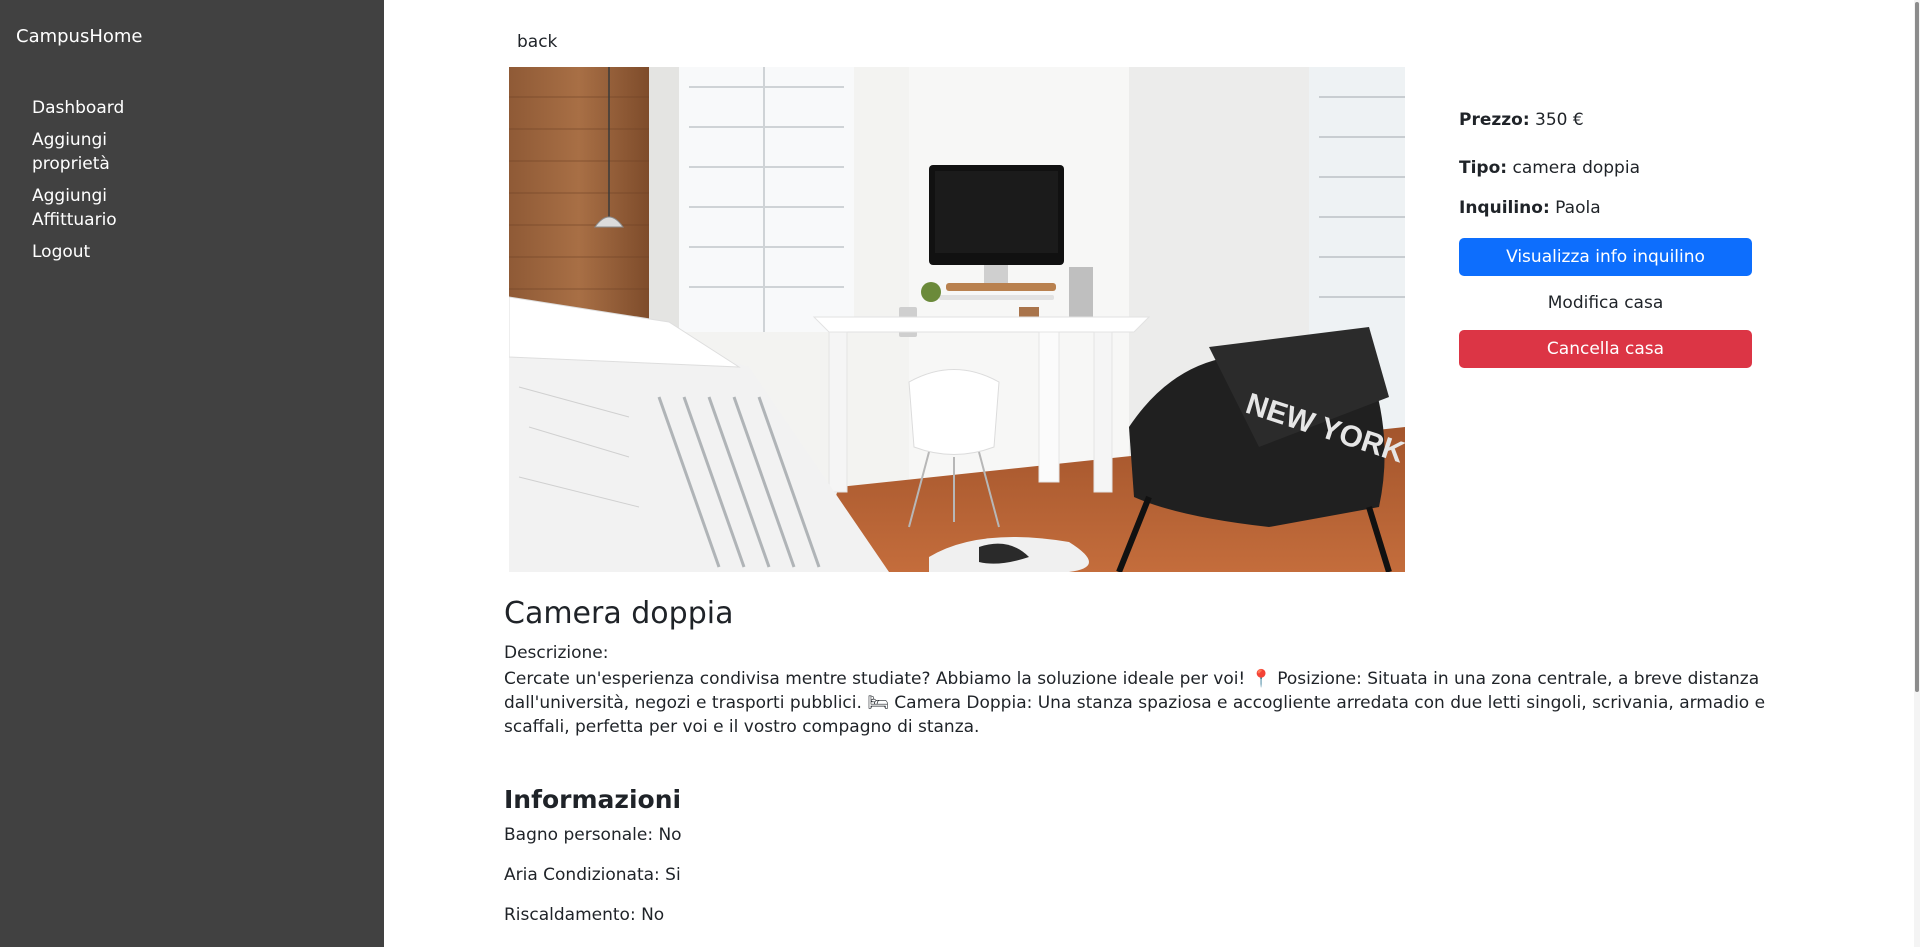  I want to click on view-tenant-info-button: Visualizza info inquilino, so click(1605, 257).